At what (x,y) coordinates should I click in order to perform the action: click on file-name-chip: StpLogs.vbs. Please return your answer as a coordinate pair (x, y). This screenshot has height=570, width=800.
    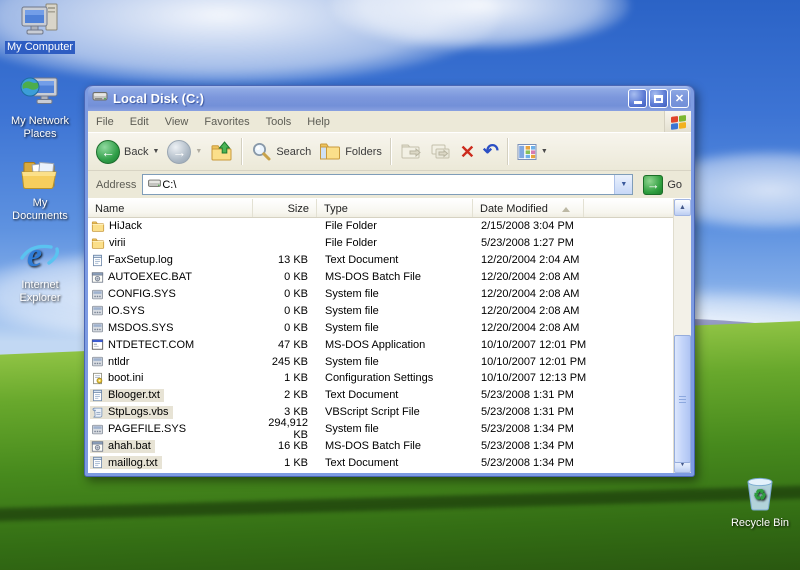
    Looking at the image, I should click on (131, 412).